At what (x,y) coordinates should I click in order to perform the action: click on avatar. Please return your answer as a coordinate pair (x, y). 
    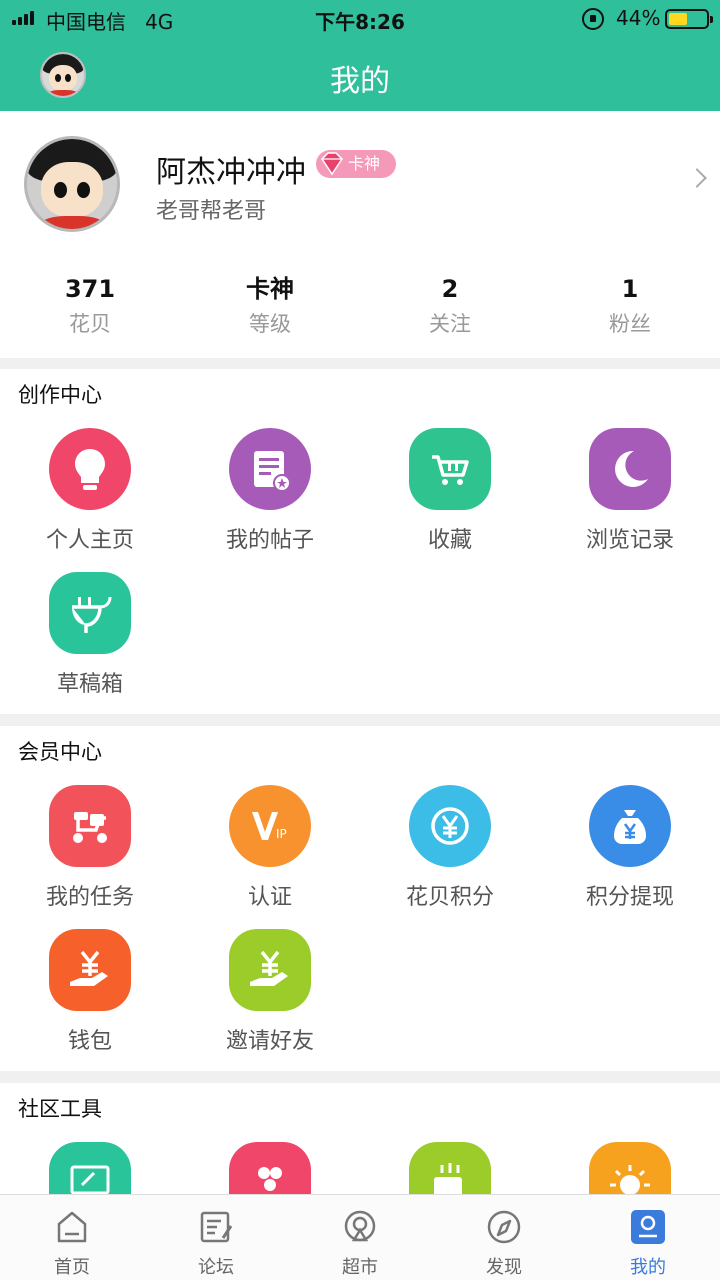
    Looking at the image, I should click on (72, 184).